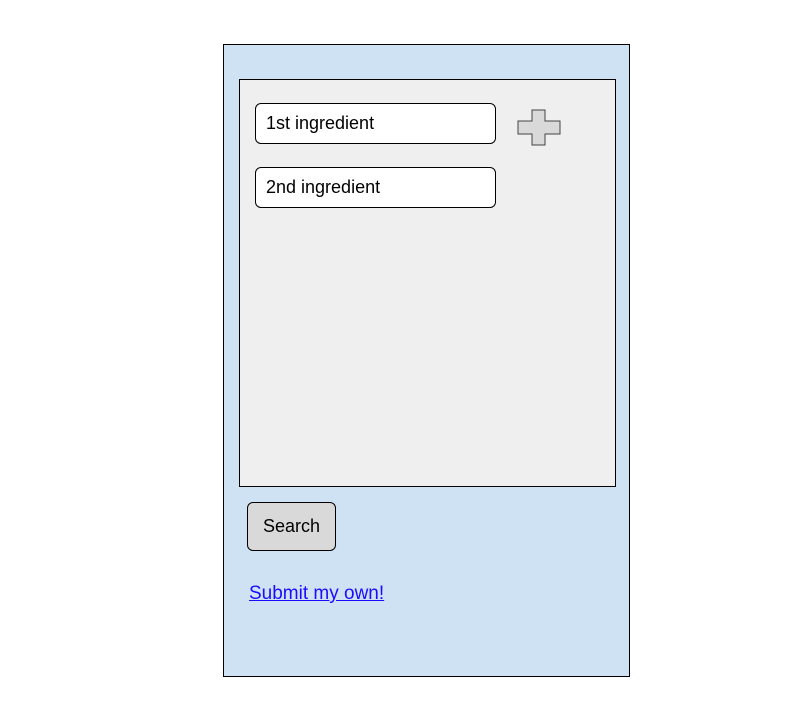 The image size is (795, 720). Describe the element at coordinates (316, 594) in the screenshot. I see `submit-my-own-link: Submit my own!` at that location.